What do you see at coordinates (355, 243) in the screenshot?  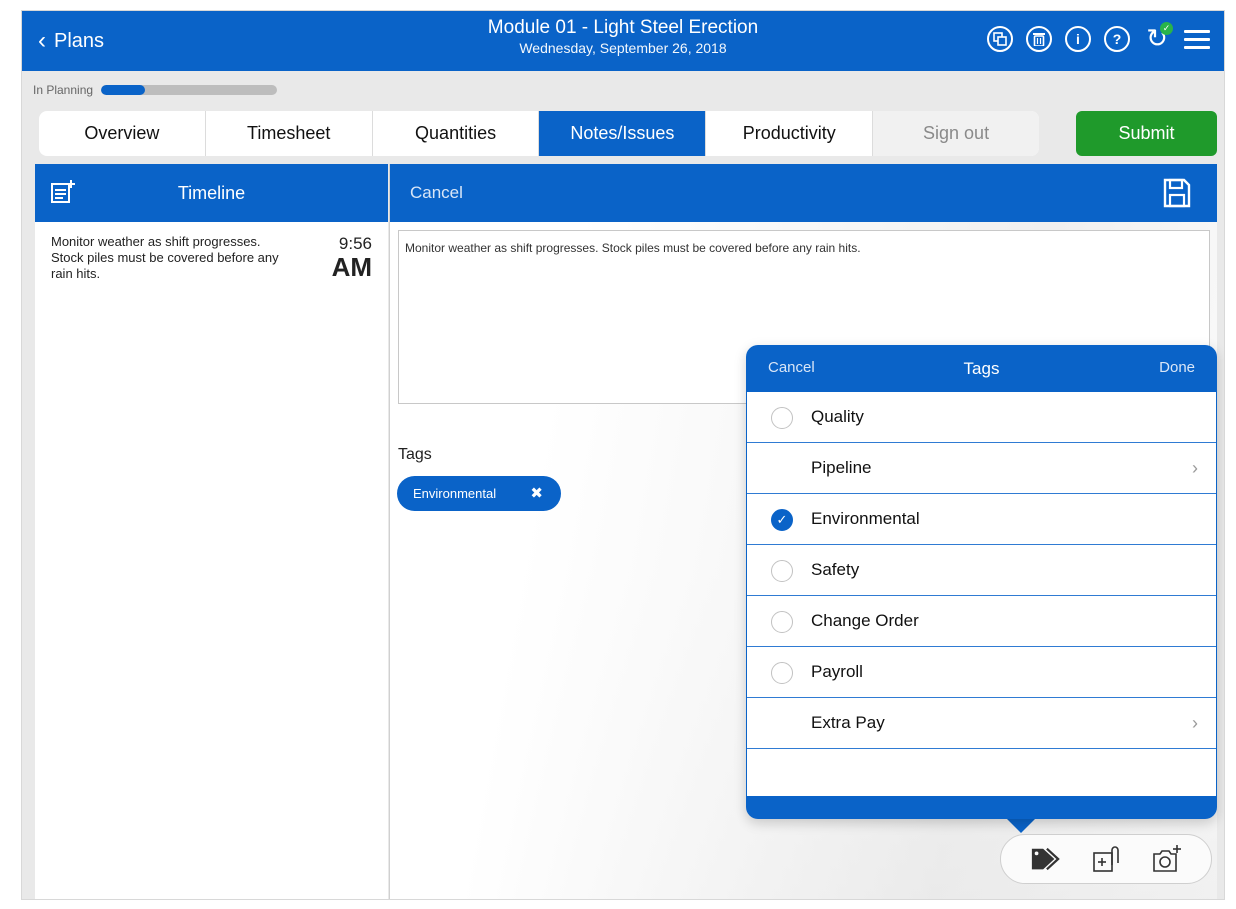 I see `entry-time-hm: 9:56` at bounding box center [355, 243].